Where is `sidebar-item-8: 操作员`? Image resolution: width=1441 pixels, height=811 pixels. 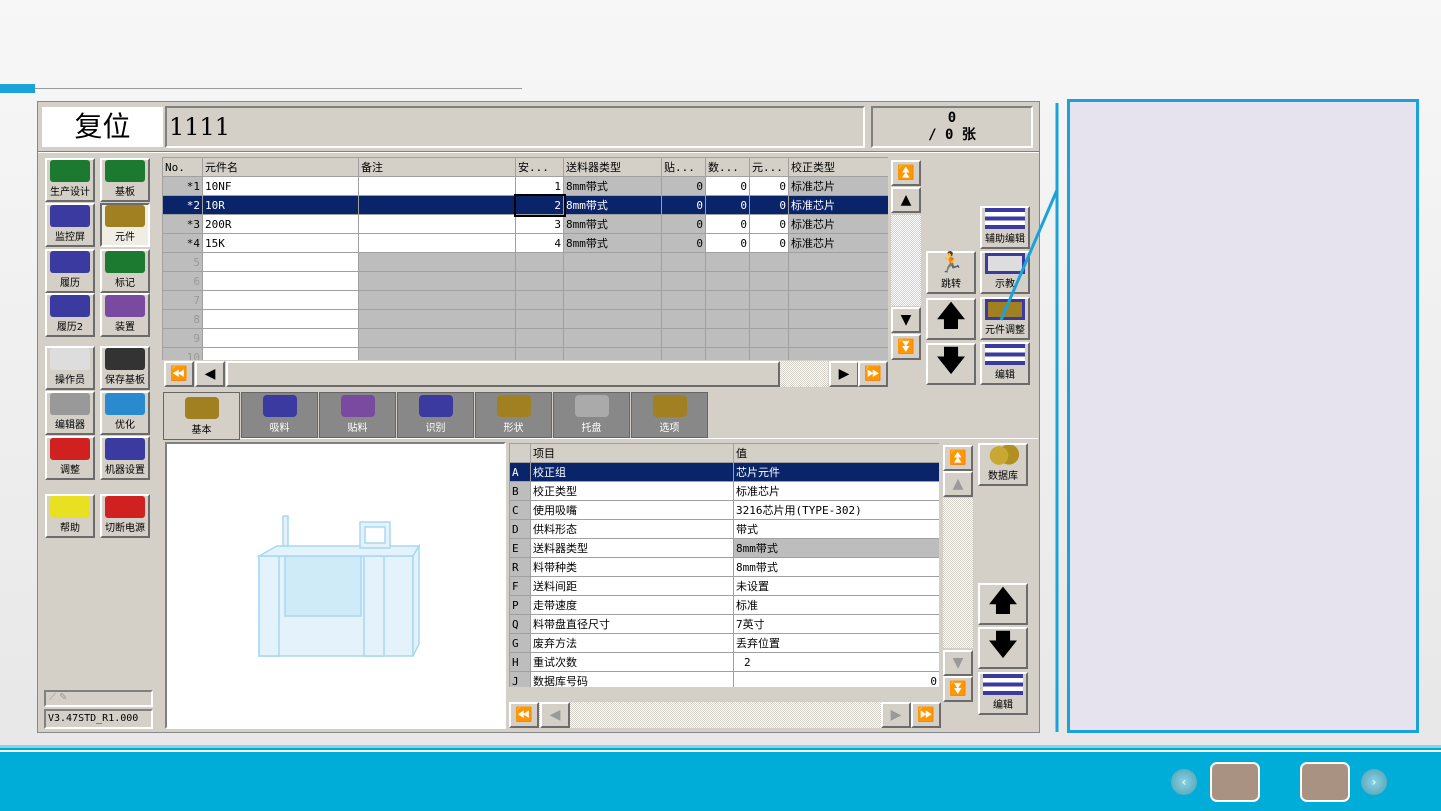 sidebar-item-8: 操作员 is located at coordinates (70, 368).